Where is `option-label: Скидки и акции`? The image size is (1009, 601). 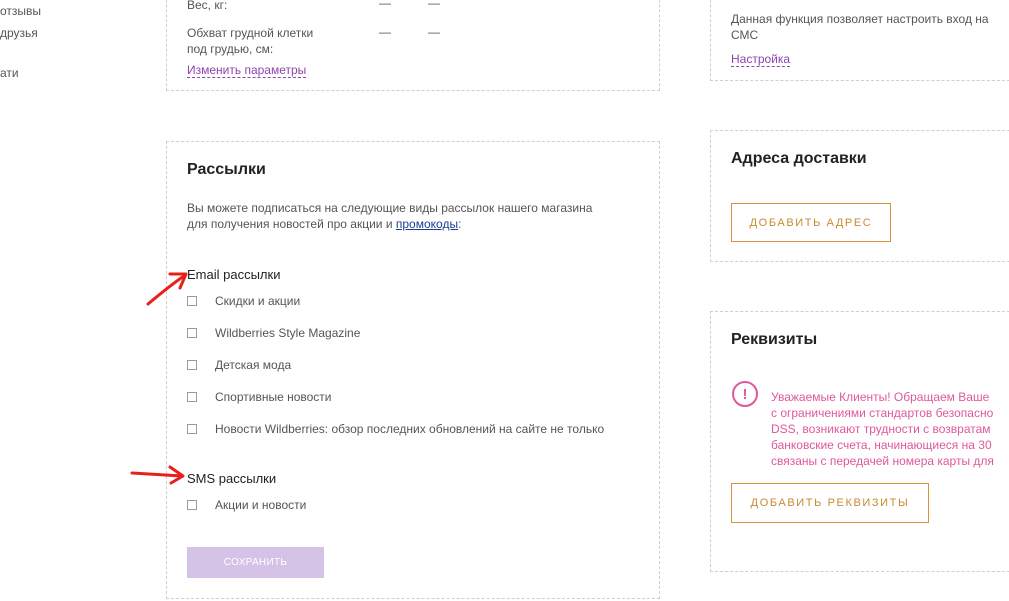
option-label: Скидки и акции is located at coordinates (258, 301).